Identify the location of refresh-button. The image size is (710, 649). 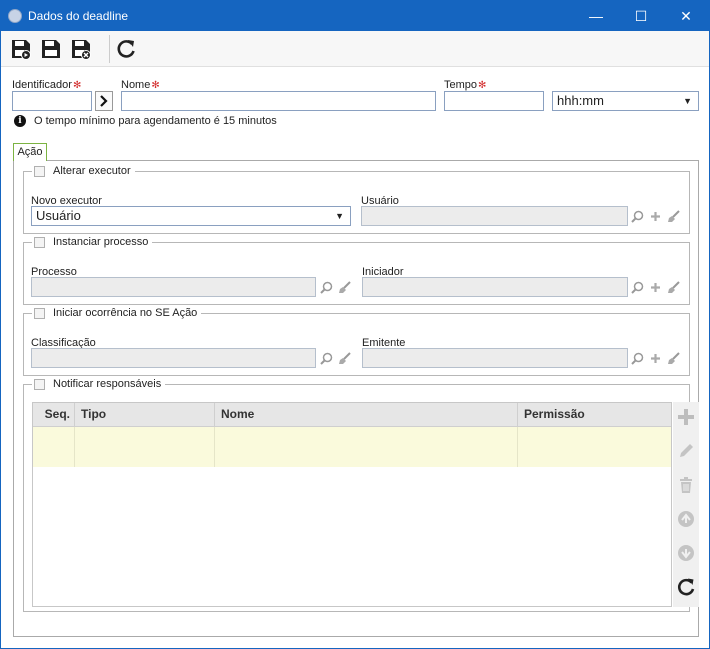
(126, 49).